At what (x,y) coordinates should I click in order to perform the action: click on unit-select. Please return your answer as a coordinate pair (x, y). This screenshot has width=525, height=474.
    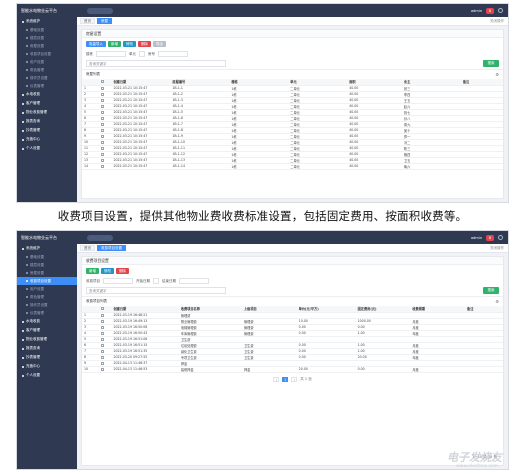
    Looking at the image, I should click on (142, 54).